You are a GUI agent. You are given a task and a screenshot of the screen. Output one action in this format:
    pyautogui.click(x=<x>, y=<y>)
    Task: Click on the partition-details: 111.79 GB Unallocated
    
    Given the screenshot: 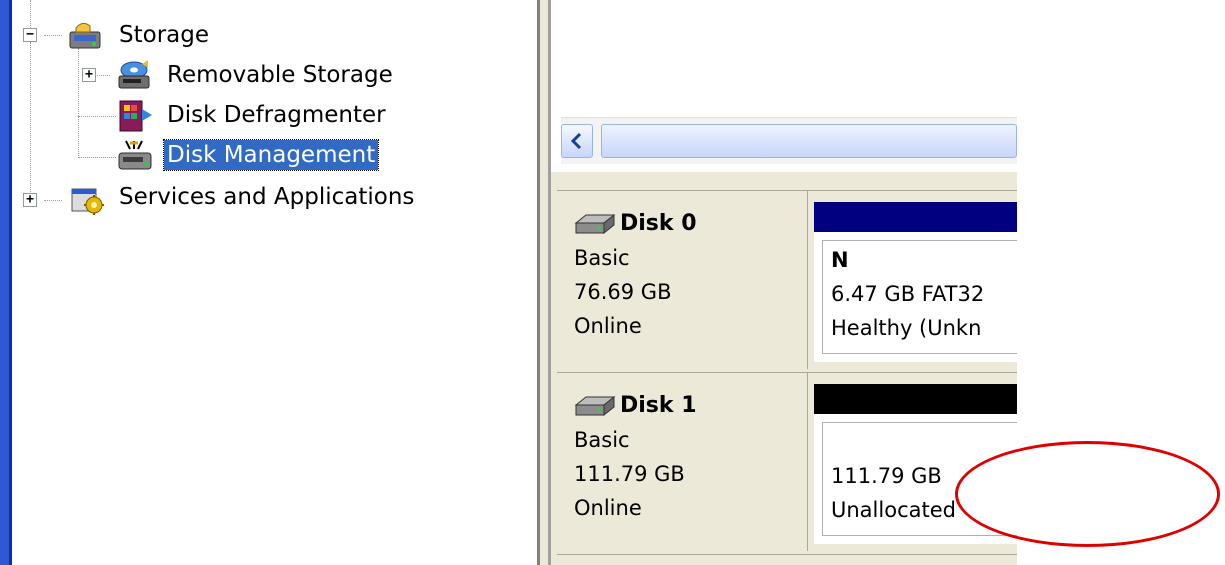 What is the action you would take?
    pyautogui.click(x=919, y=479)
    